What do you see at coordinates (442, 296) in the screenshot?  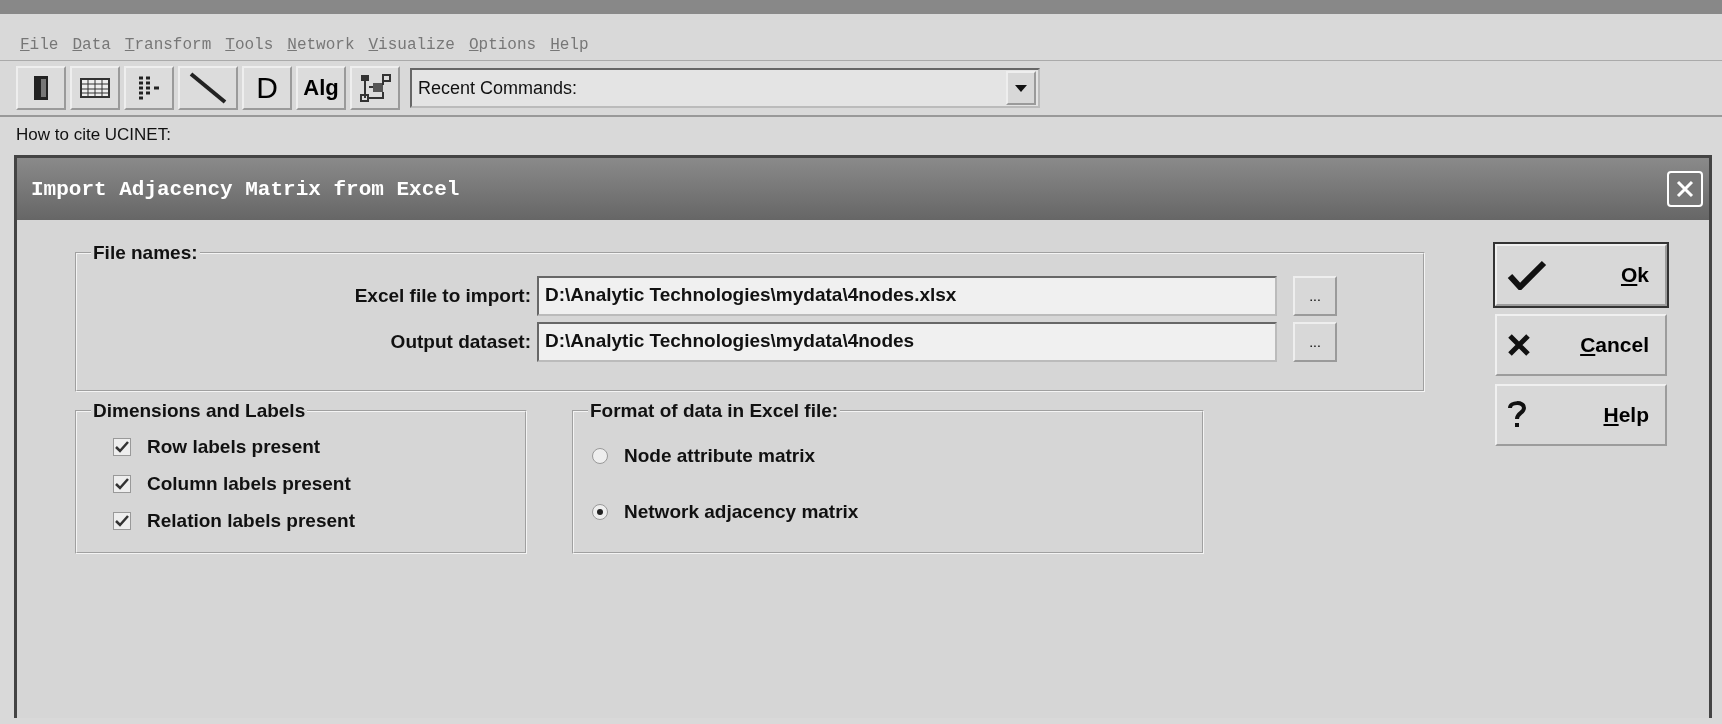 I see `field-label: Excel file to import:` at bounding box center [442, 296].